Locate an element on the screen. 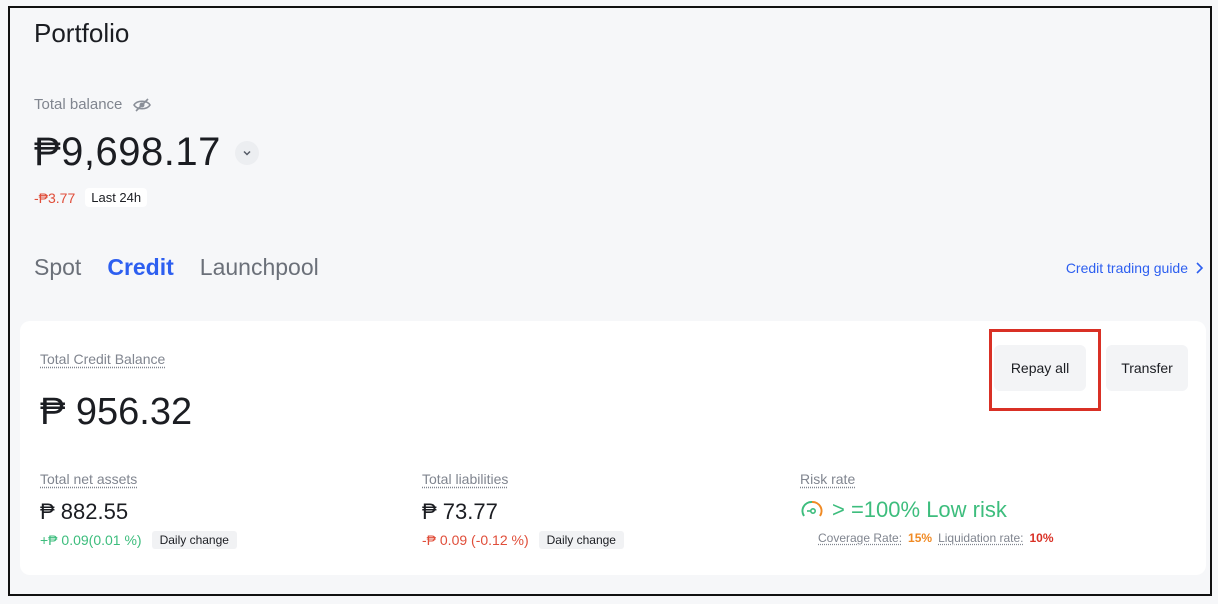 The image size is (1218, 604). period-badge: Last 24h is located at coordinates (116, 197).